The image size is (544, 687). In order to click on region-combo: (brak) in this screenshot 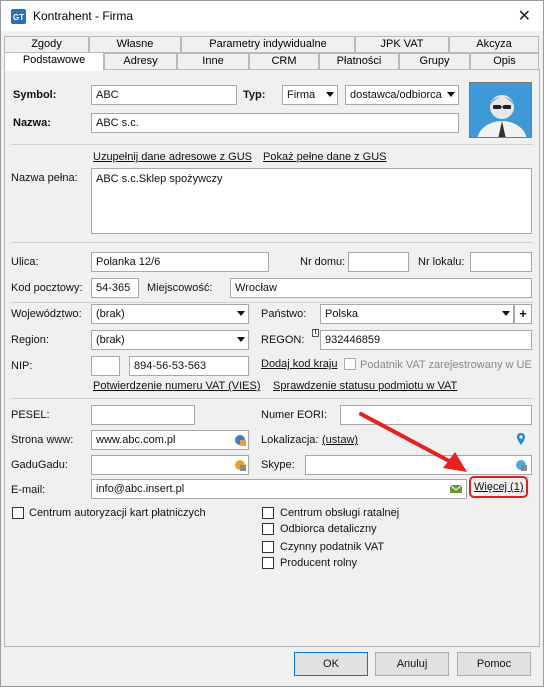, I will do `click(170, 340)`.